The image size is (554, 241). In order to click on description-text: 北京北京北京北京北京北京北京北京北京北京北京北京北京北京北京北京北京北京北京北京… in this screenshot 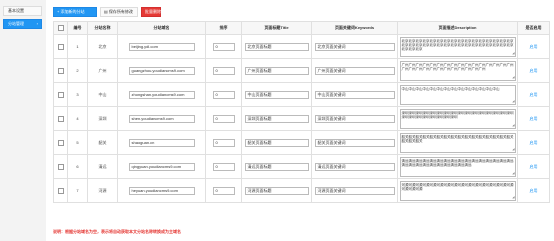, I will do `click(457, 44)`.